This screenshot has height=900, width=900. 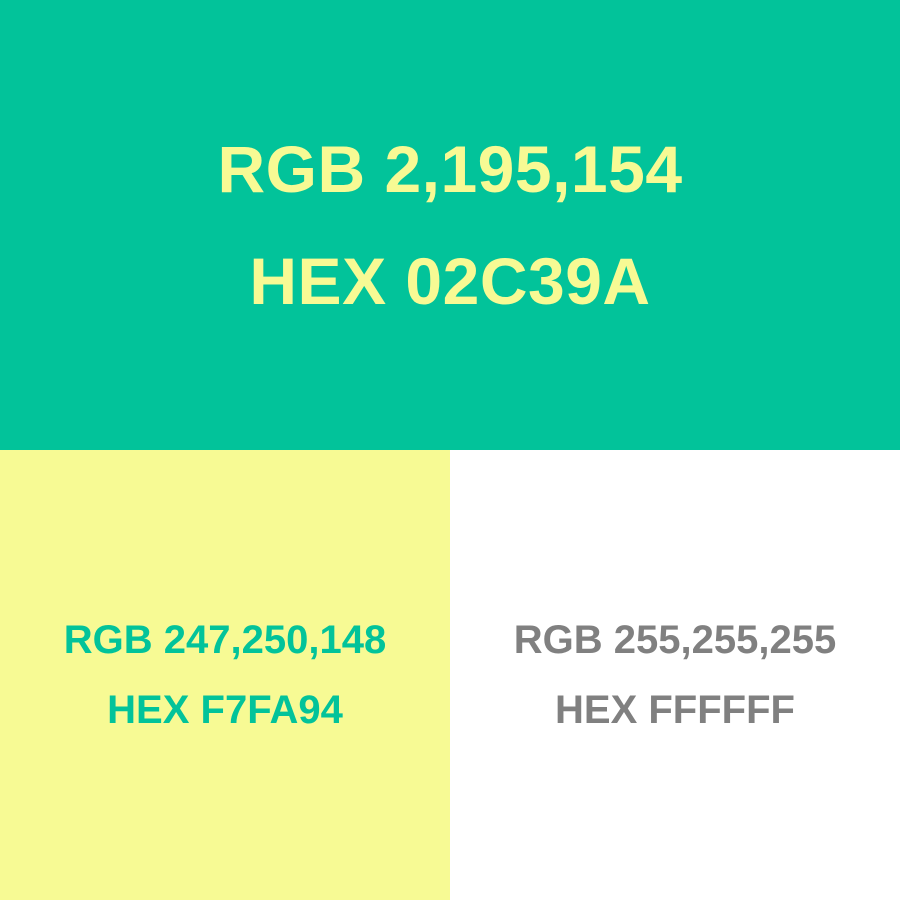 I want to click on swatch-secondary-rgb-label: RGB 247,250,148, so click(x=225, y=640).